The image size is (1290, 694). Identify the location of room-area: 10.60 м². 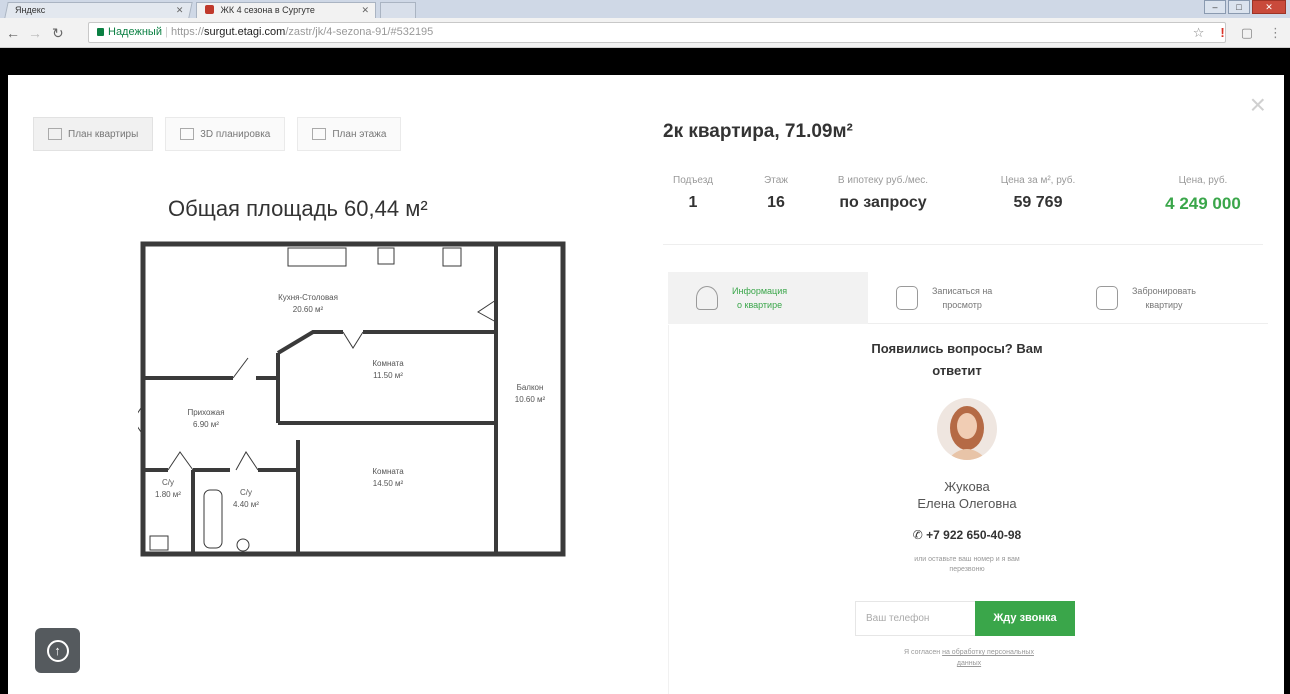
(530, 399).